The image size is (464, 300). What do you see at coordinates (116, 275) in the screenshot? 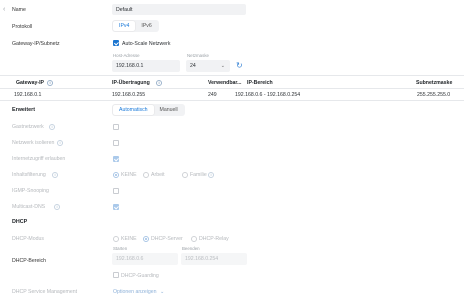
I see `dhcp-guarding-checkbox` at bounding box center [116, 275].